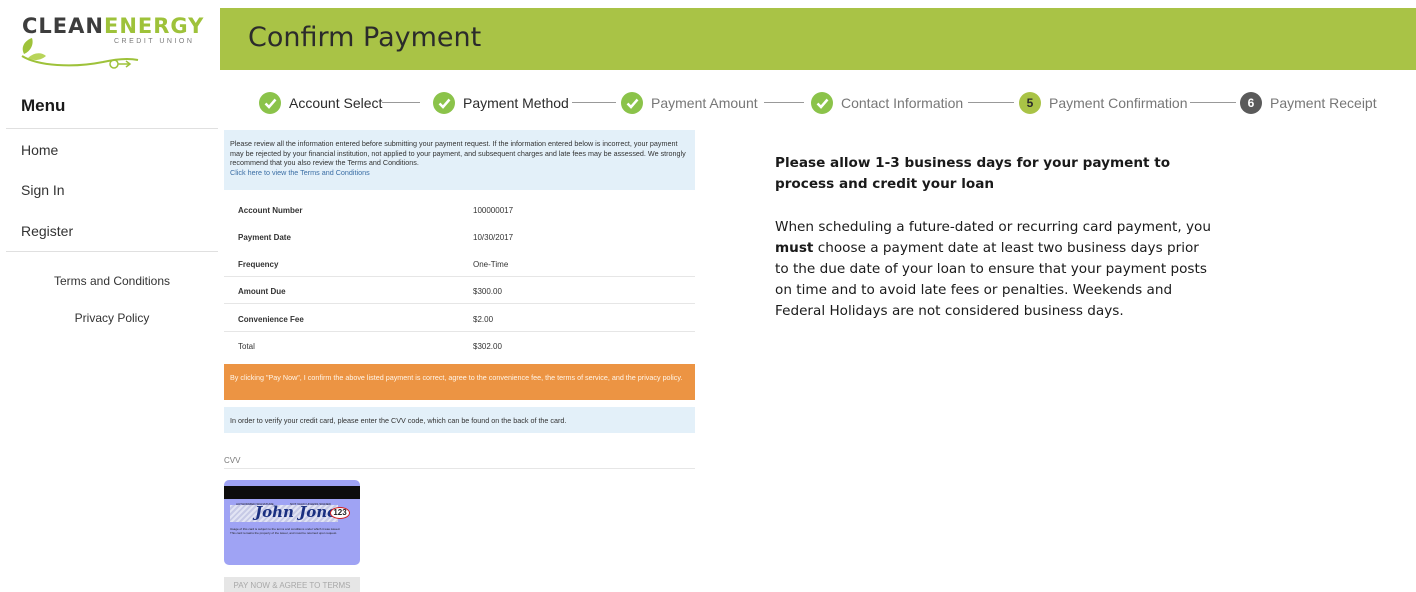 The width and height of the screenshot is (1416, 592). Describe the element at coordinates (39, 150) in the screenshot. I see `sidebar-item-home: Home` at that location.